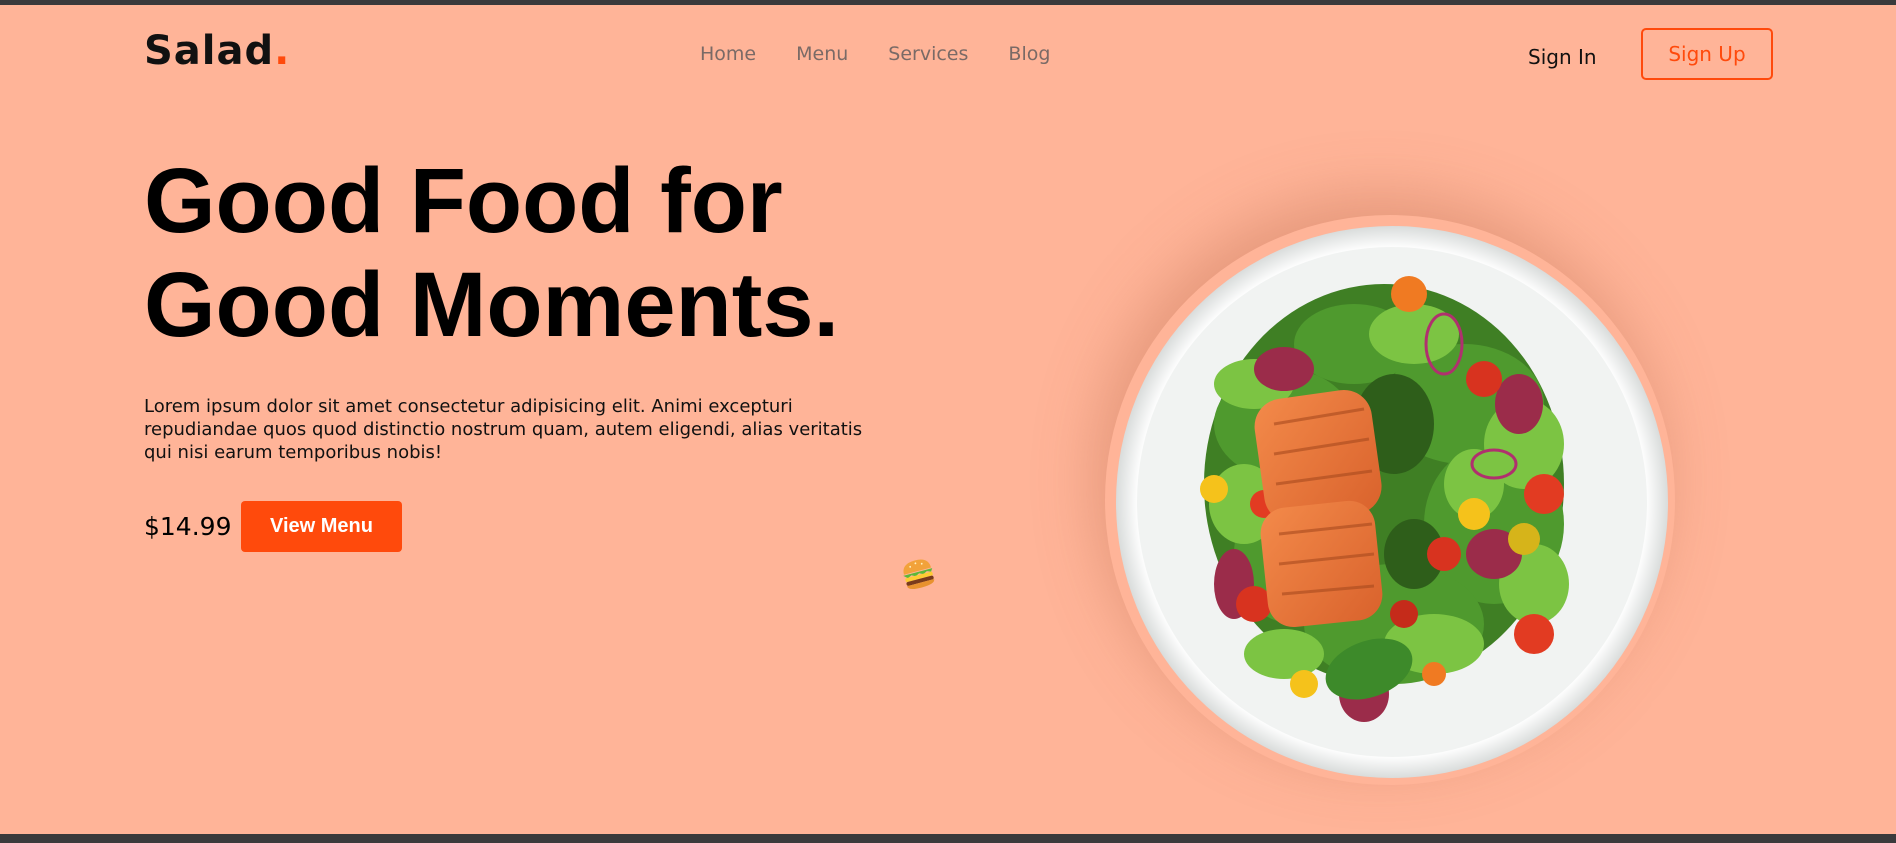 This screenshot has width=1896, height=843. Describe the element at coordinates (188, 526) in the screenshot. I see `price-label: $14.99` at that location.